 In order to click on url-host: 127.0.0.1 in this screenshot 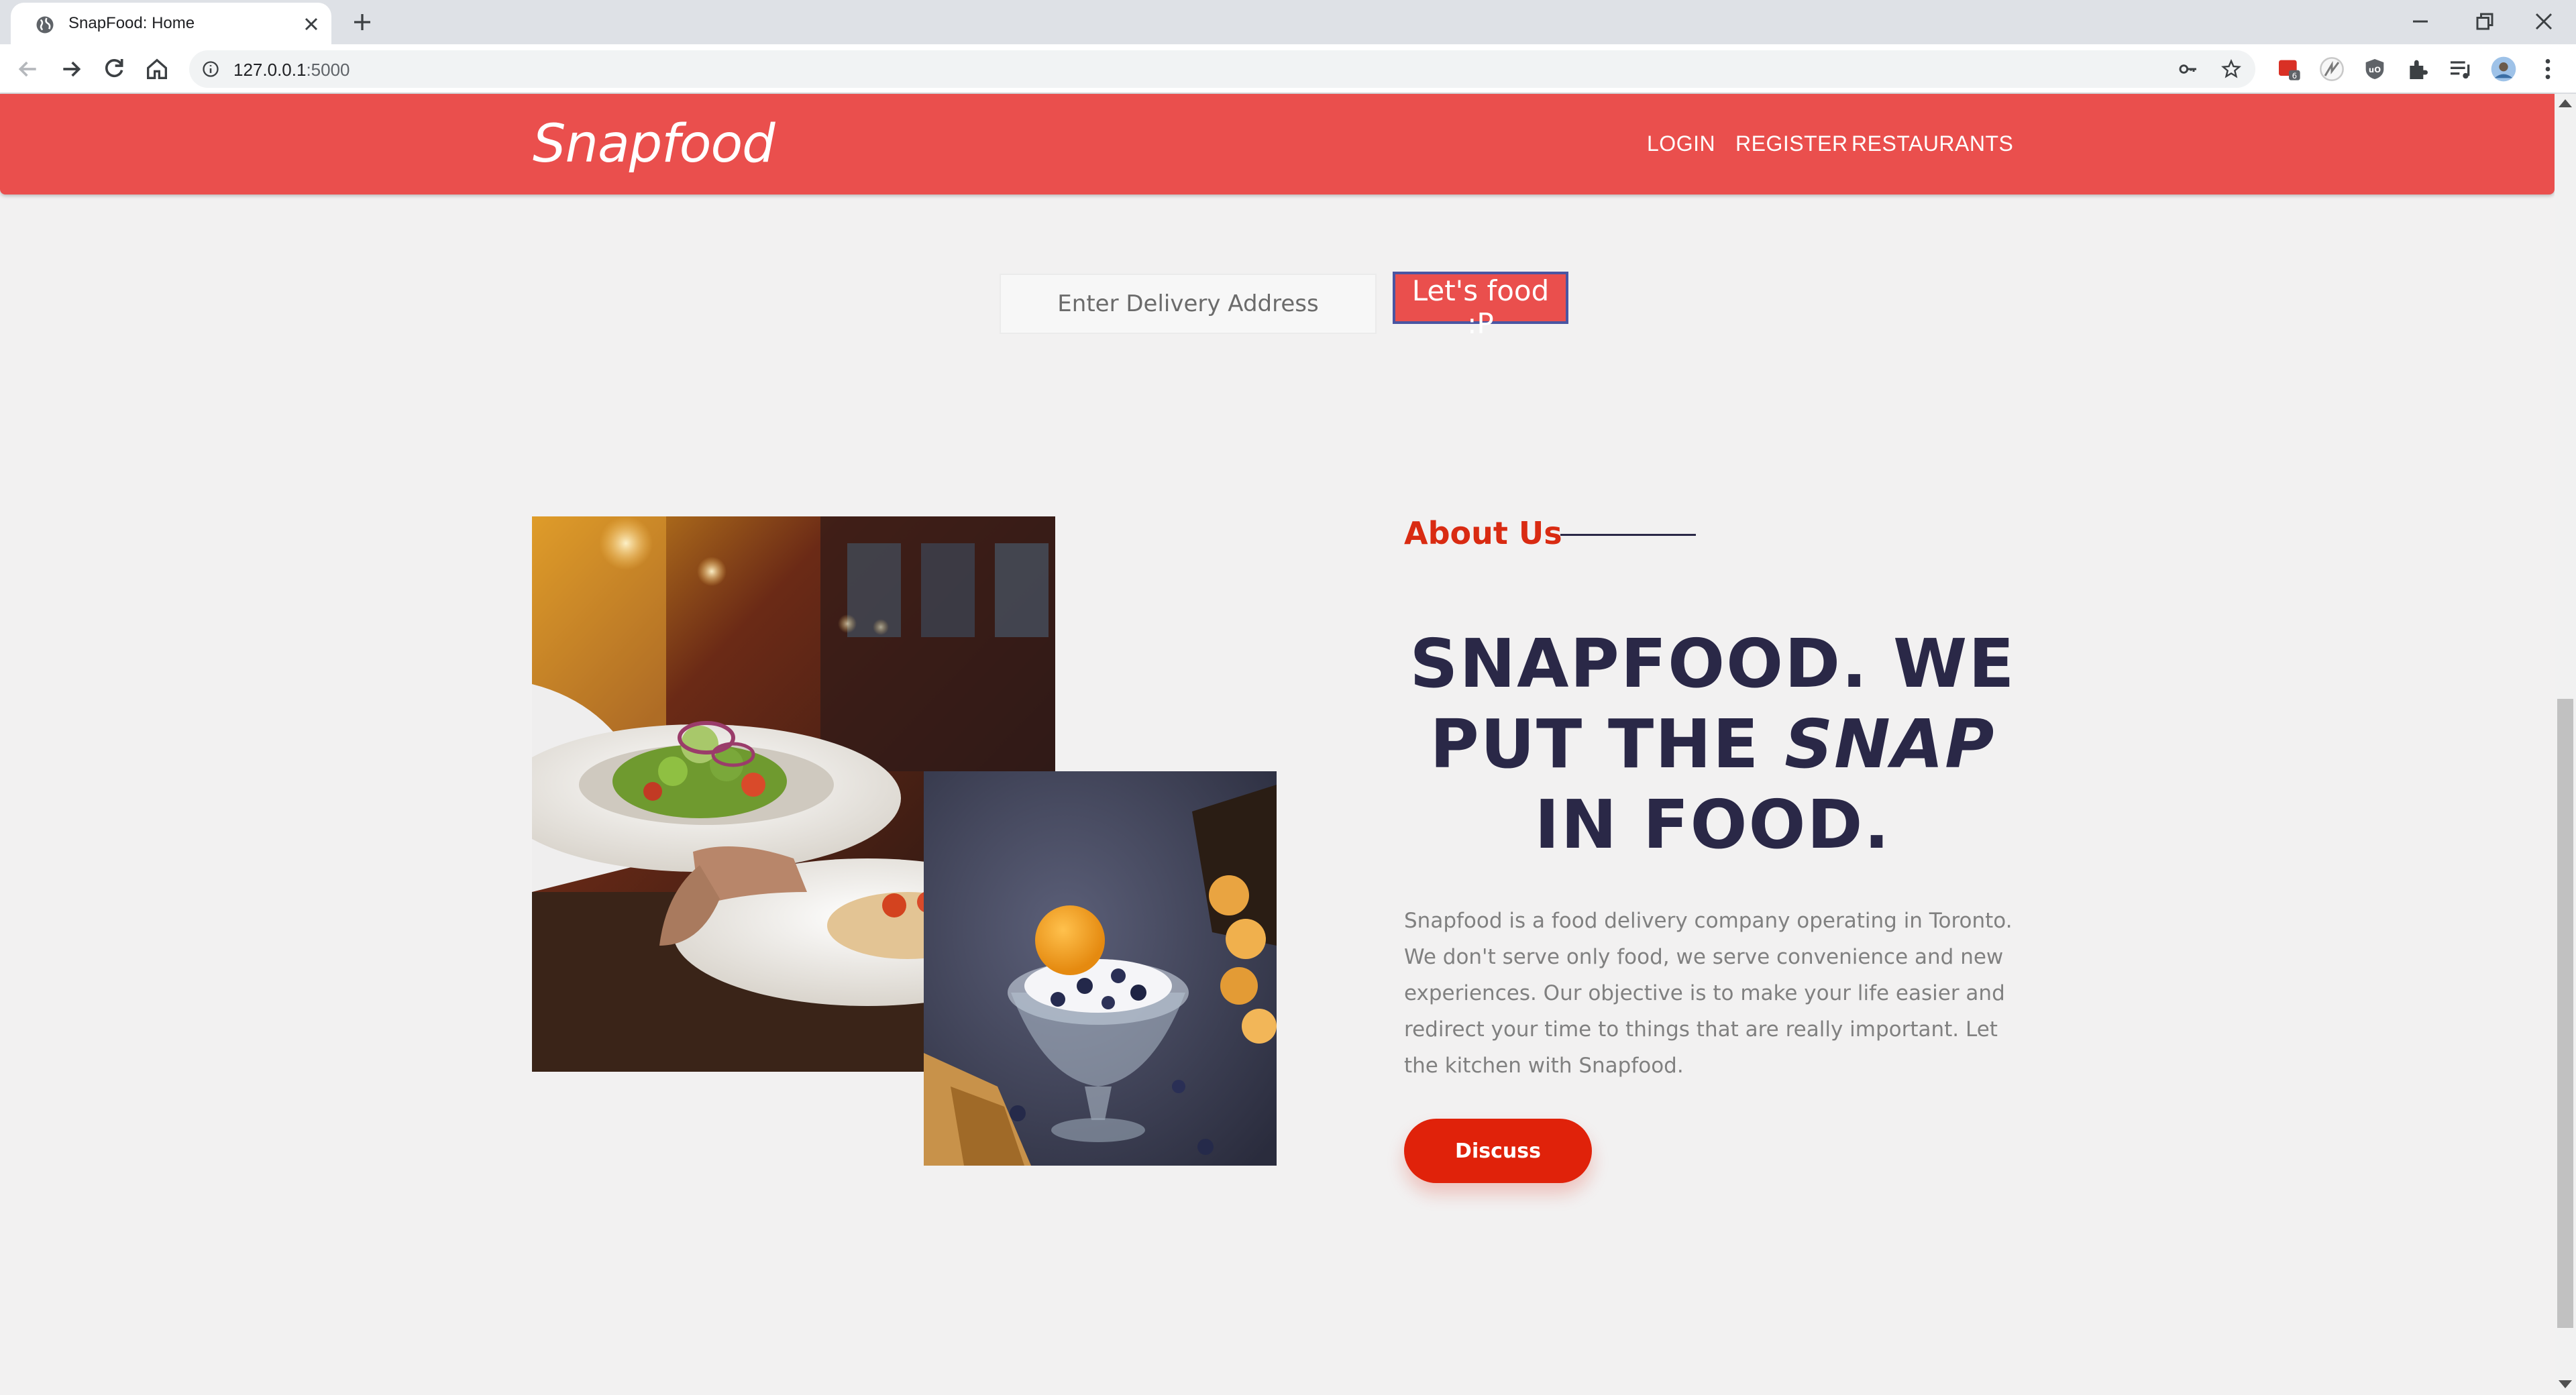, I will do `click(270, 70)`.